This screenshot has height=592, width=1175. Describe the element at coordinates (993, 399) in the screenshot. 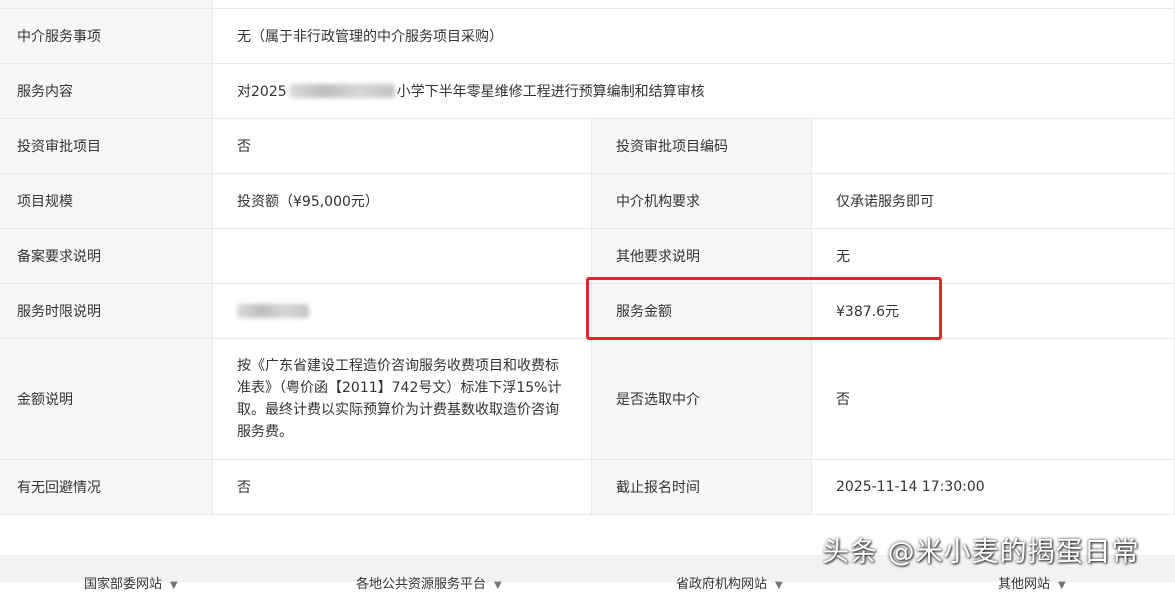

I see `row-value-select-agency: 否` at that location.